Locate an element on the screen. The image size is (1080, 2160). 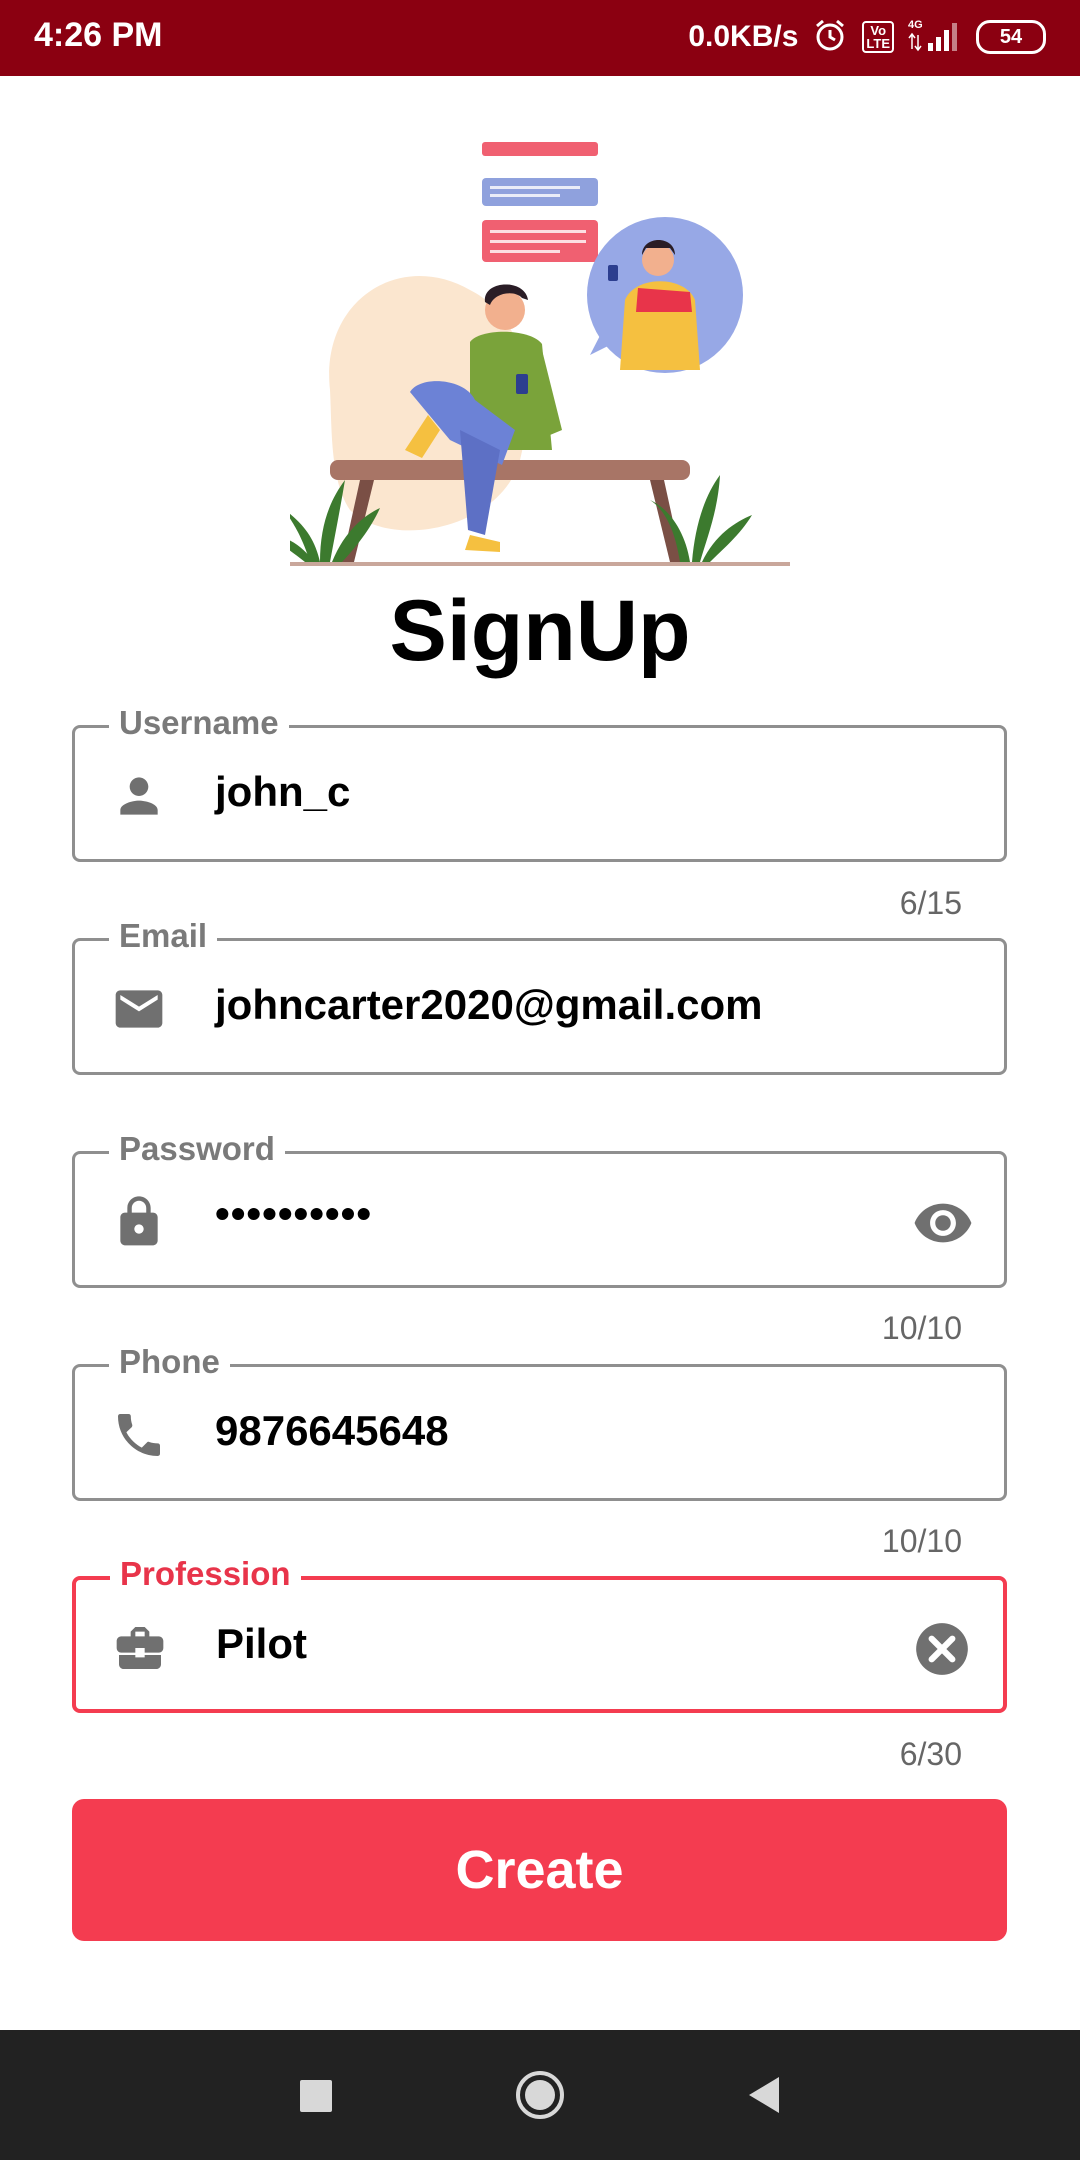
briefcase-icon is located at coordinates (140, 1648).